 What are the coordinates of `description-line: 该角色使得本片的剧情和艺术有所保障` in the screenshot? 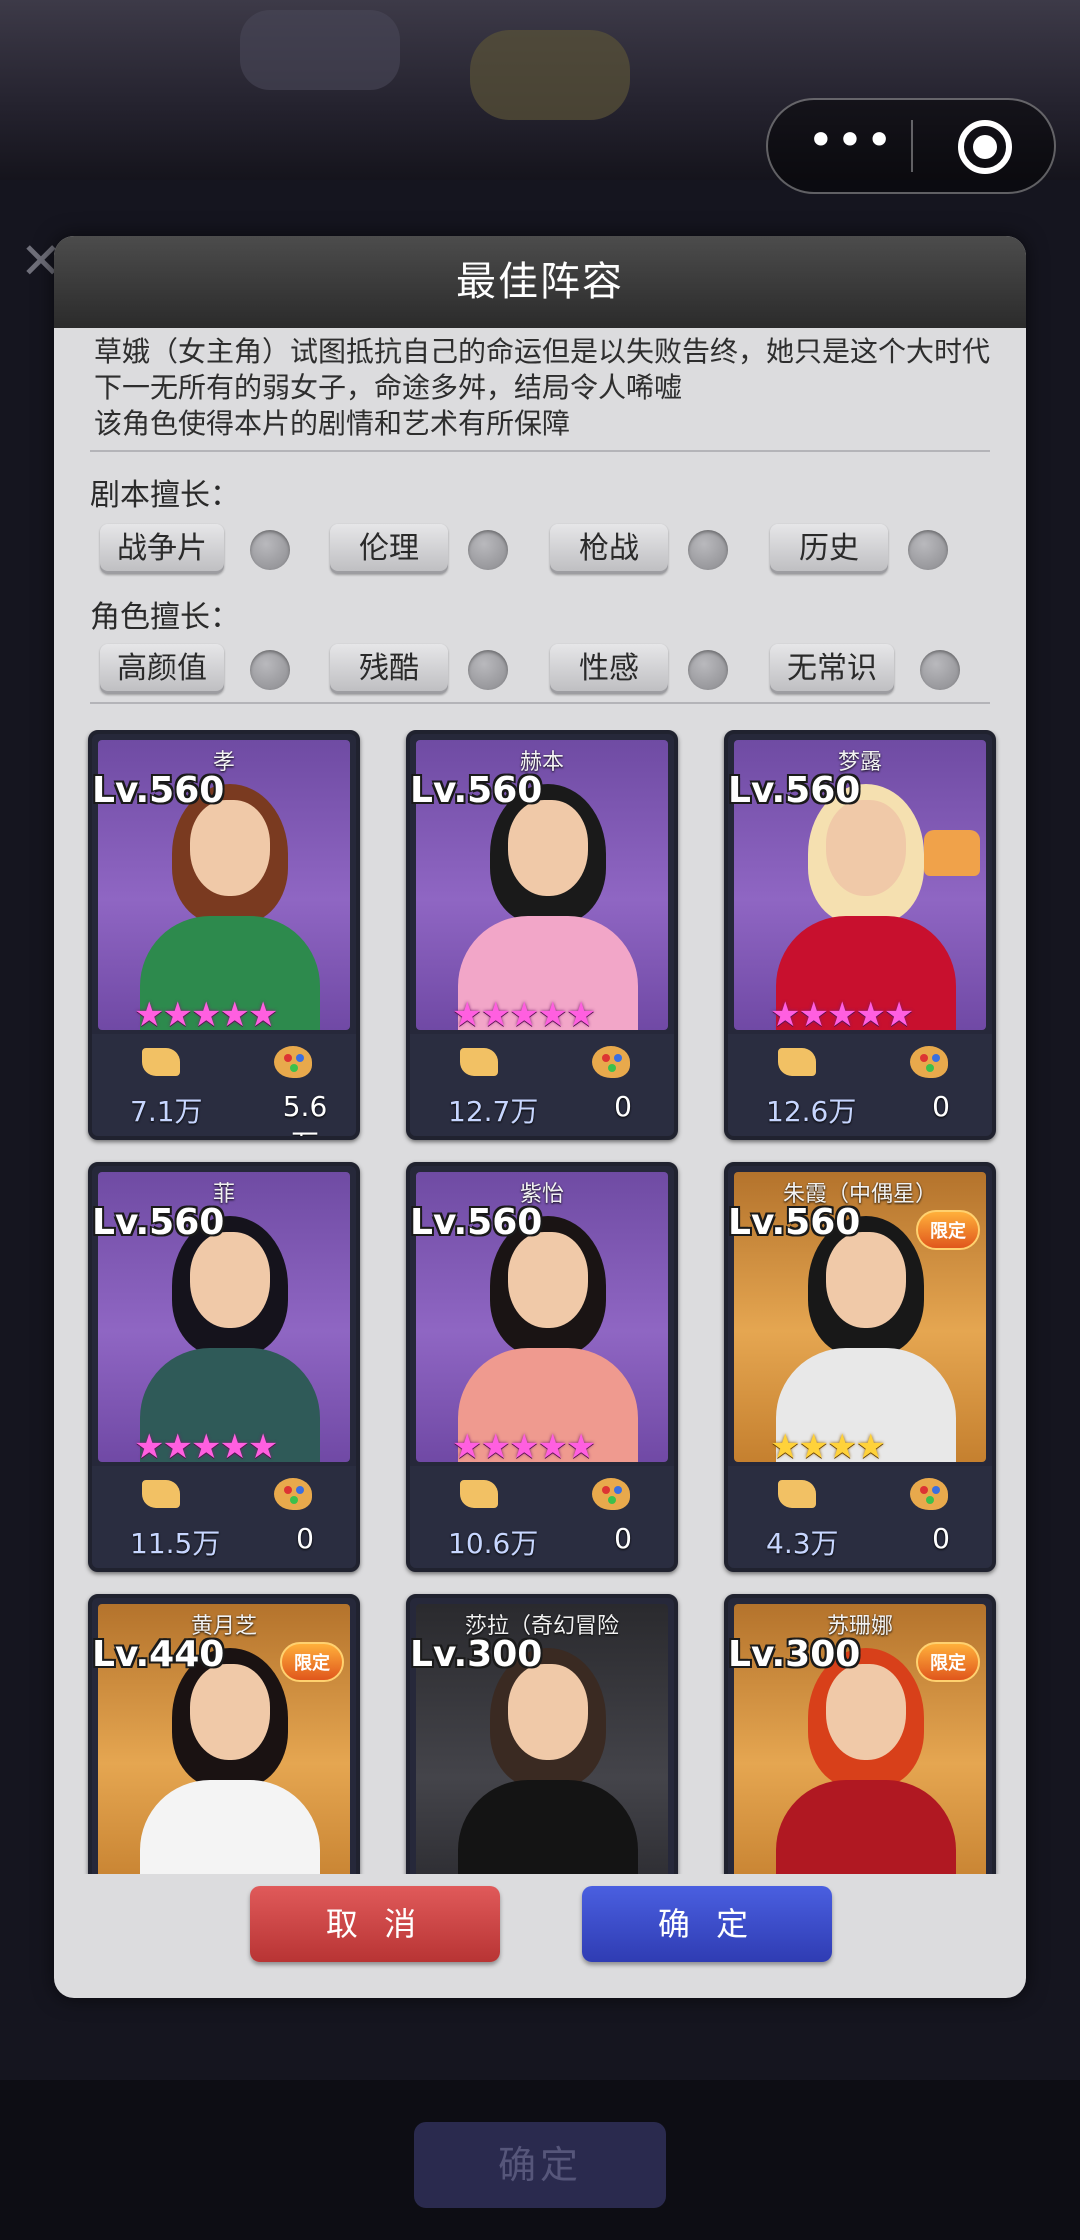 It's located at (332, 423).